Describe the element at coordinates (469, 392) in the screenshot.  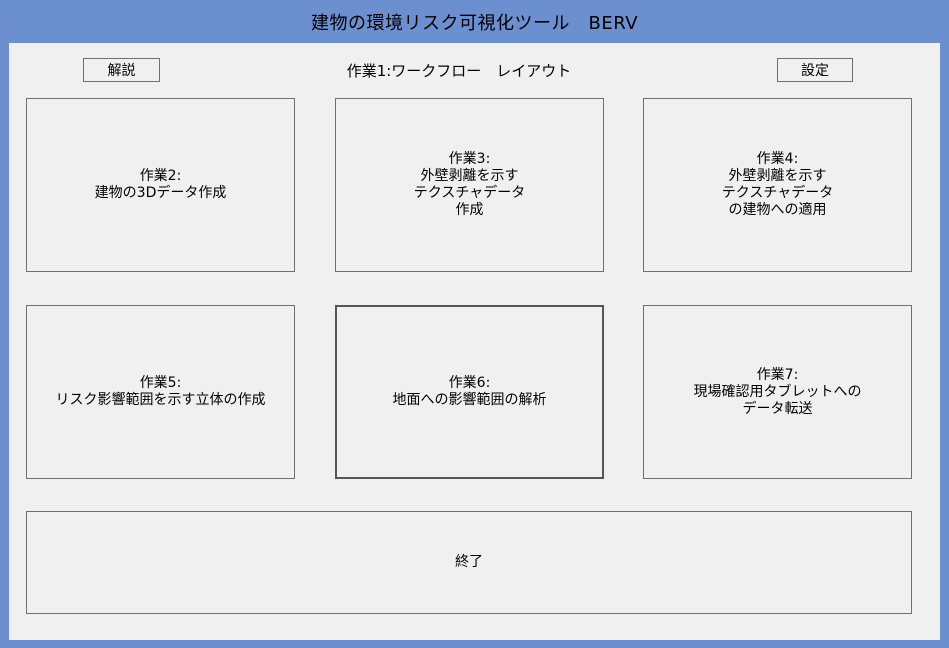
I see `task-6-button: 作業6: 地面への影響範囲の解析` at that location.